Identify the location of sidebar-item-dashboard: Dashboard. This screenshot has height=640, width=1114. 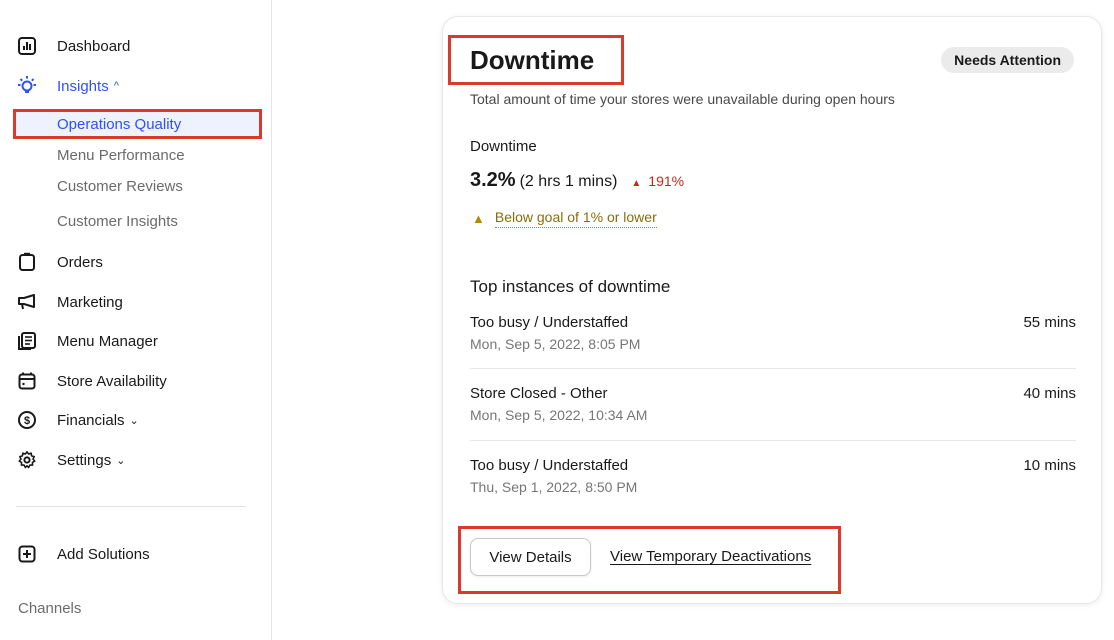
(73, 46).